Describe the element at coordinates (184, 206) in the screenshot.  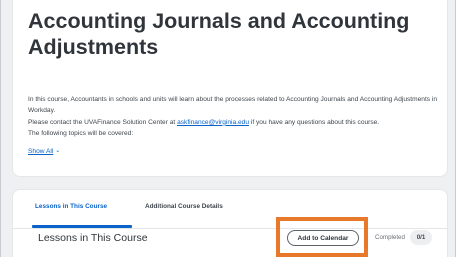
I see `tab-additional-course-details: Additional Course Details` at that location.